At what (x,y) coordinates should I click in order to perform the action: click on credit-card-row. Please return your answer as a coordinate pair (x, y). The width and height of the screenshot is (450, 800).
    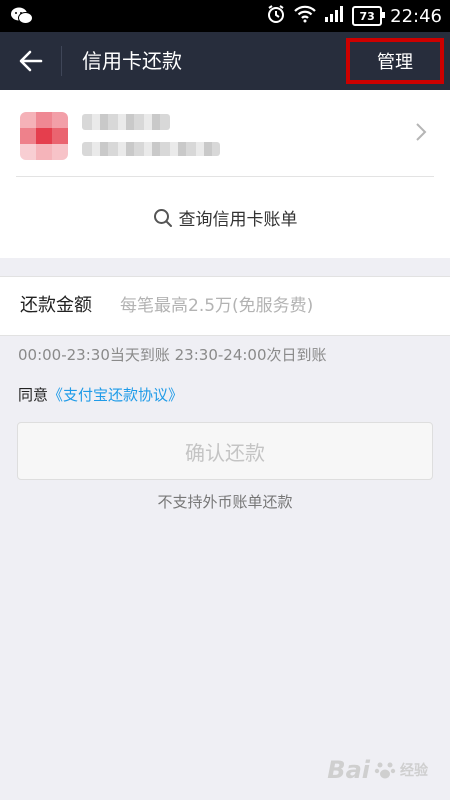
    Looking at the image, I should click on (225, 133).